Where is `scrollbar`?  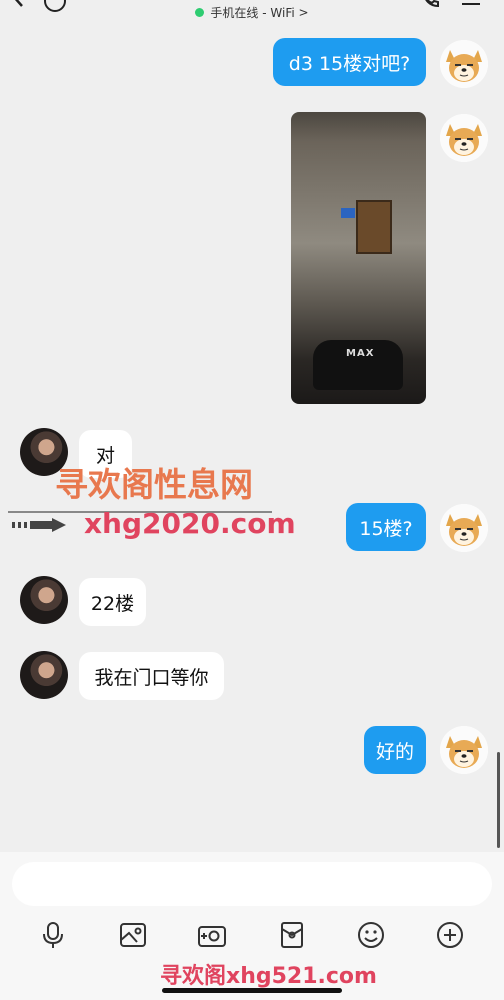
scrollbar is located at coordinates (498, 800).